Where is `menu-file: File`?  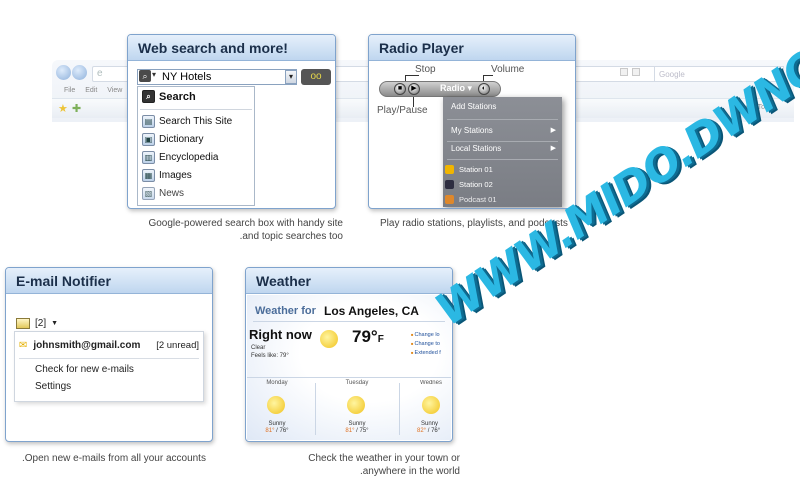
menu-file: File is located at coordinates (69, 90).